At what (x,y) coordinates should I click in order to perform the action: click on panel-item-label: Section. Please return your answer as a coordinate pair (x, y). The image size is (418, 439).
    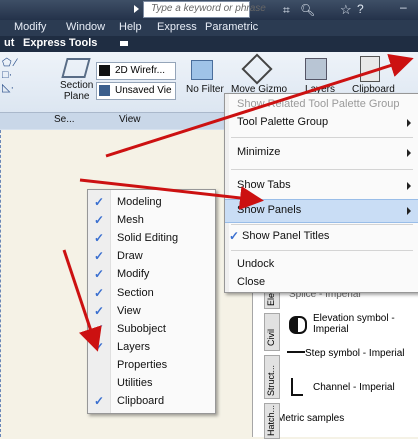
    Looking at the image, I should click on (135, 292).